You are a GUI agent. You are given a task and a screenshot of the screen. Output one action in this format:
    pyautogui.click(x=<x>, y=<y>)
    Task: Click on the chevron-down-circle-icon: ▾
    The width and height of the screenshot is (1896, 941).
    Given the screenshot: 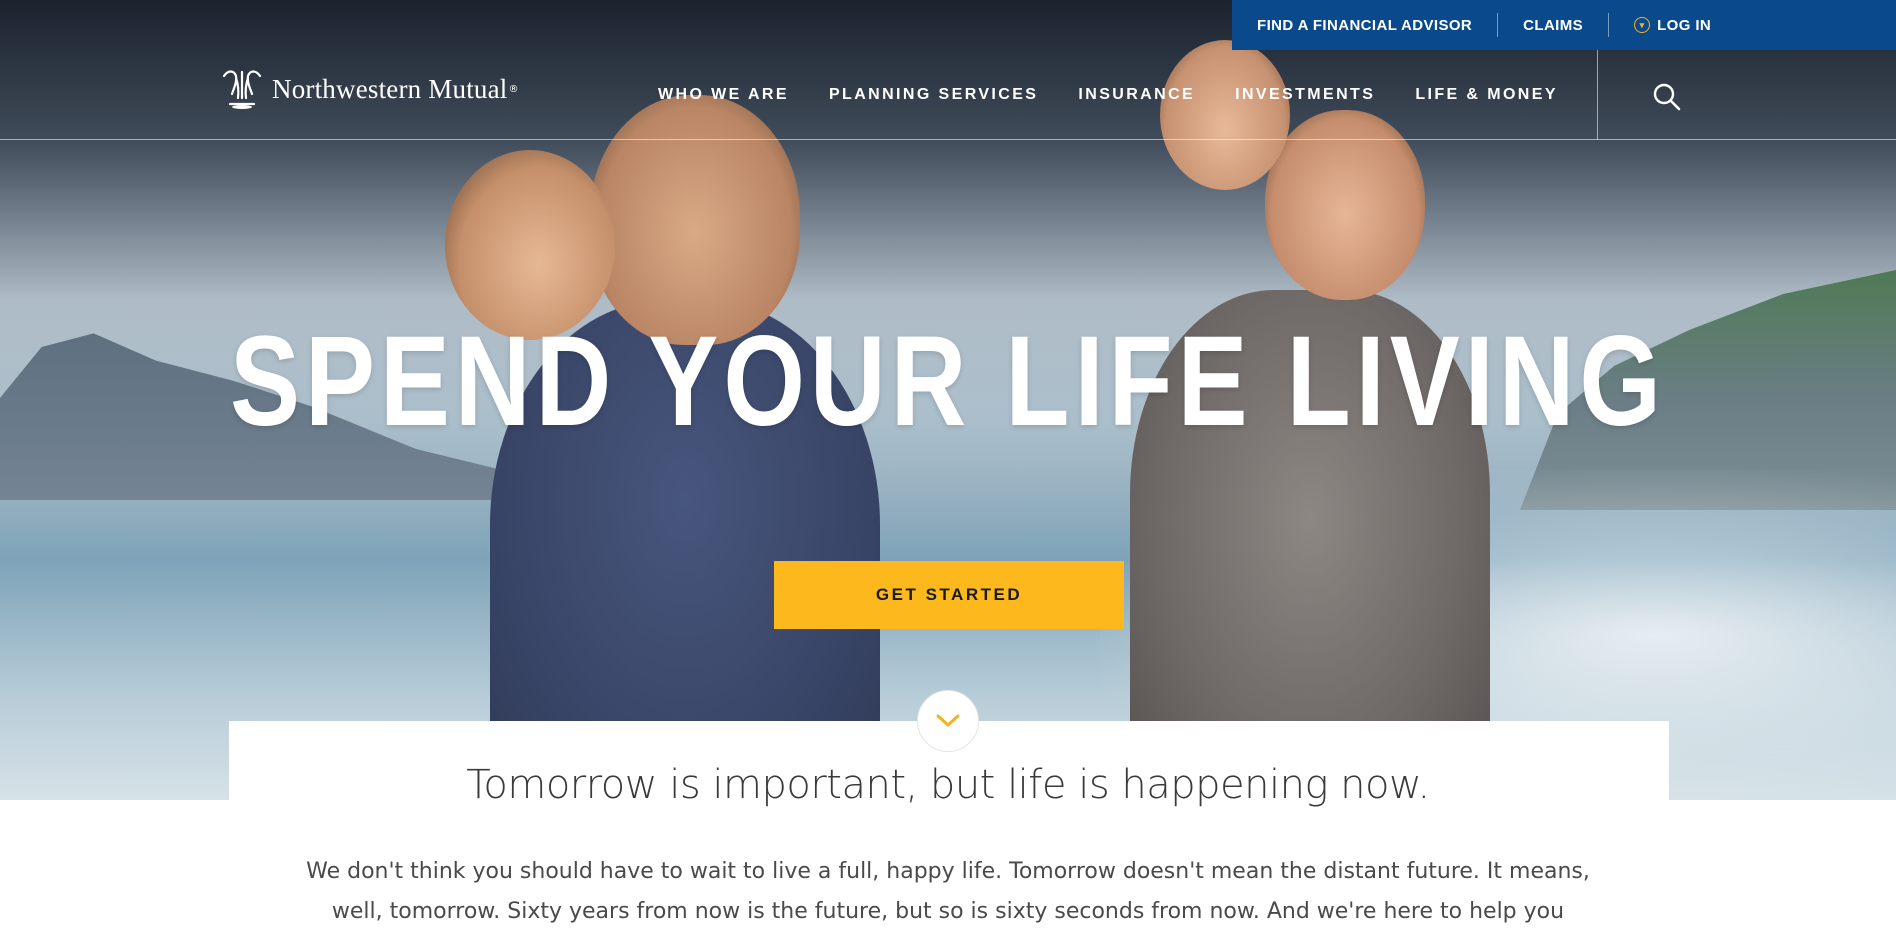 What is the action you would take?
    pyautogui.click(x=1642, y=25)
    